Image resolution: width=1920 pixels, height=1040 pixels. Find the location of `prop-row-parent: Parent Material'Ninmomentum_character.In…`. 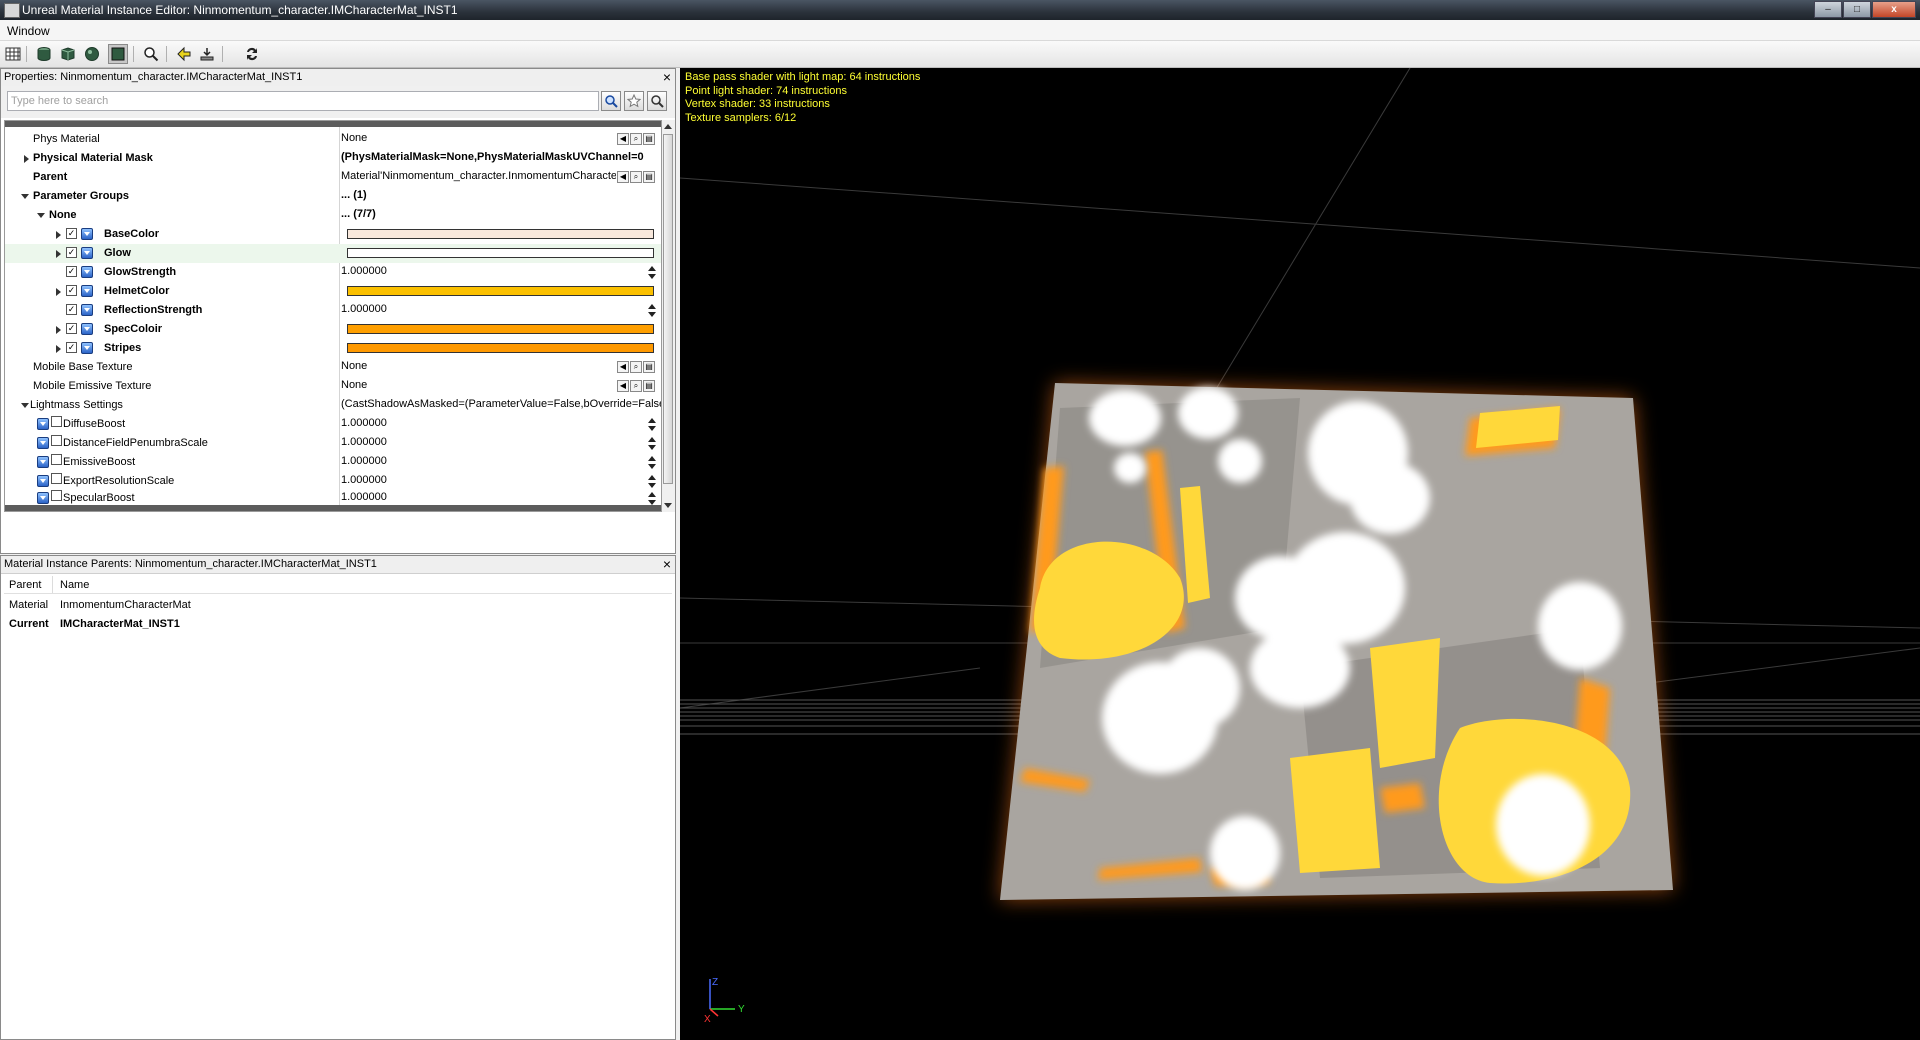

prop-row-parent: Parent Material'Ninmomentum_character.In… is located at coordinates (333, 177).